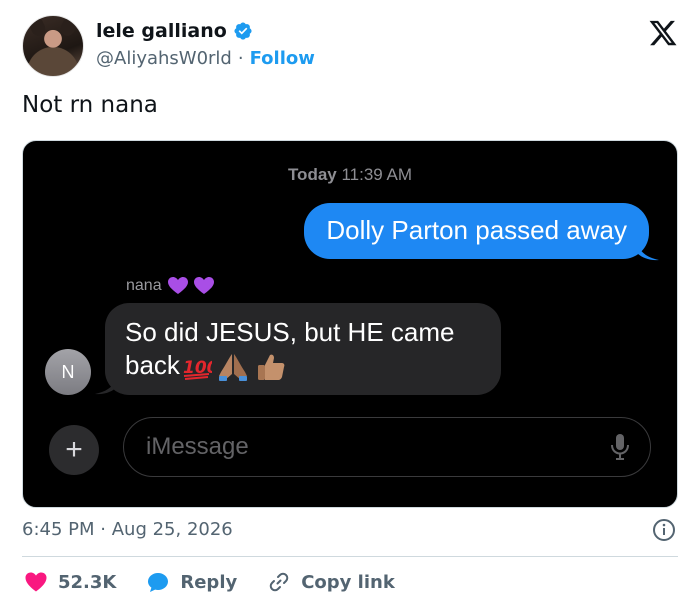 The height and width of the screenshot is (610, 700). What do you see at coordinates (303, 349) in the screenshot?
I see `incoming-message-bubble: So did JESUS, but HE came back 100` at bounding box center [303, 349].